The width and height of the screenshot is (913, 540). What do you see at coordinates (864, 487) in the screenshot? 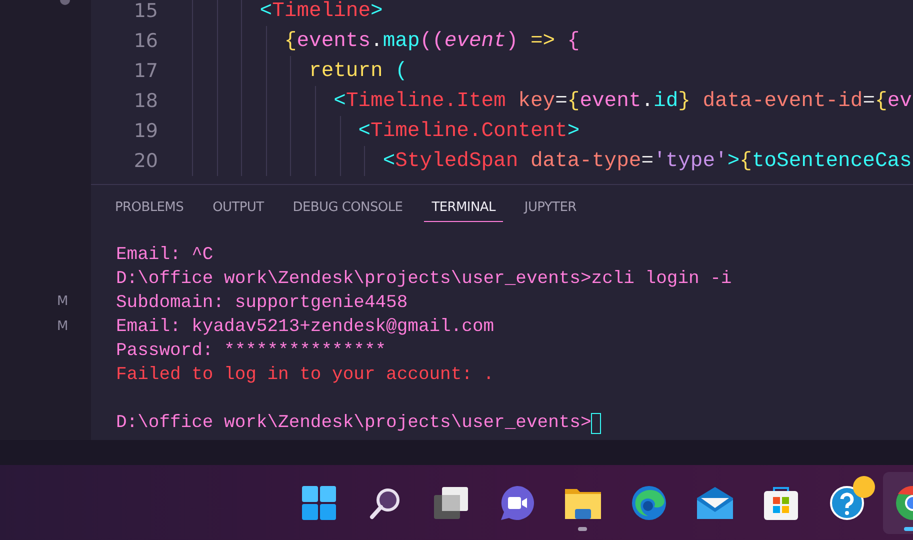
I see `notification-badge` at bounding box center [864, 487].